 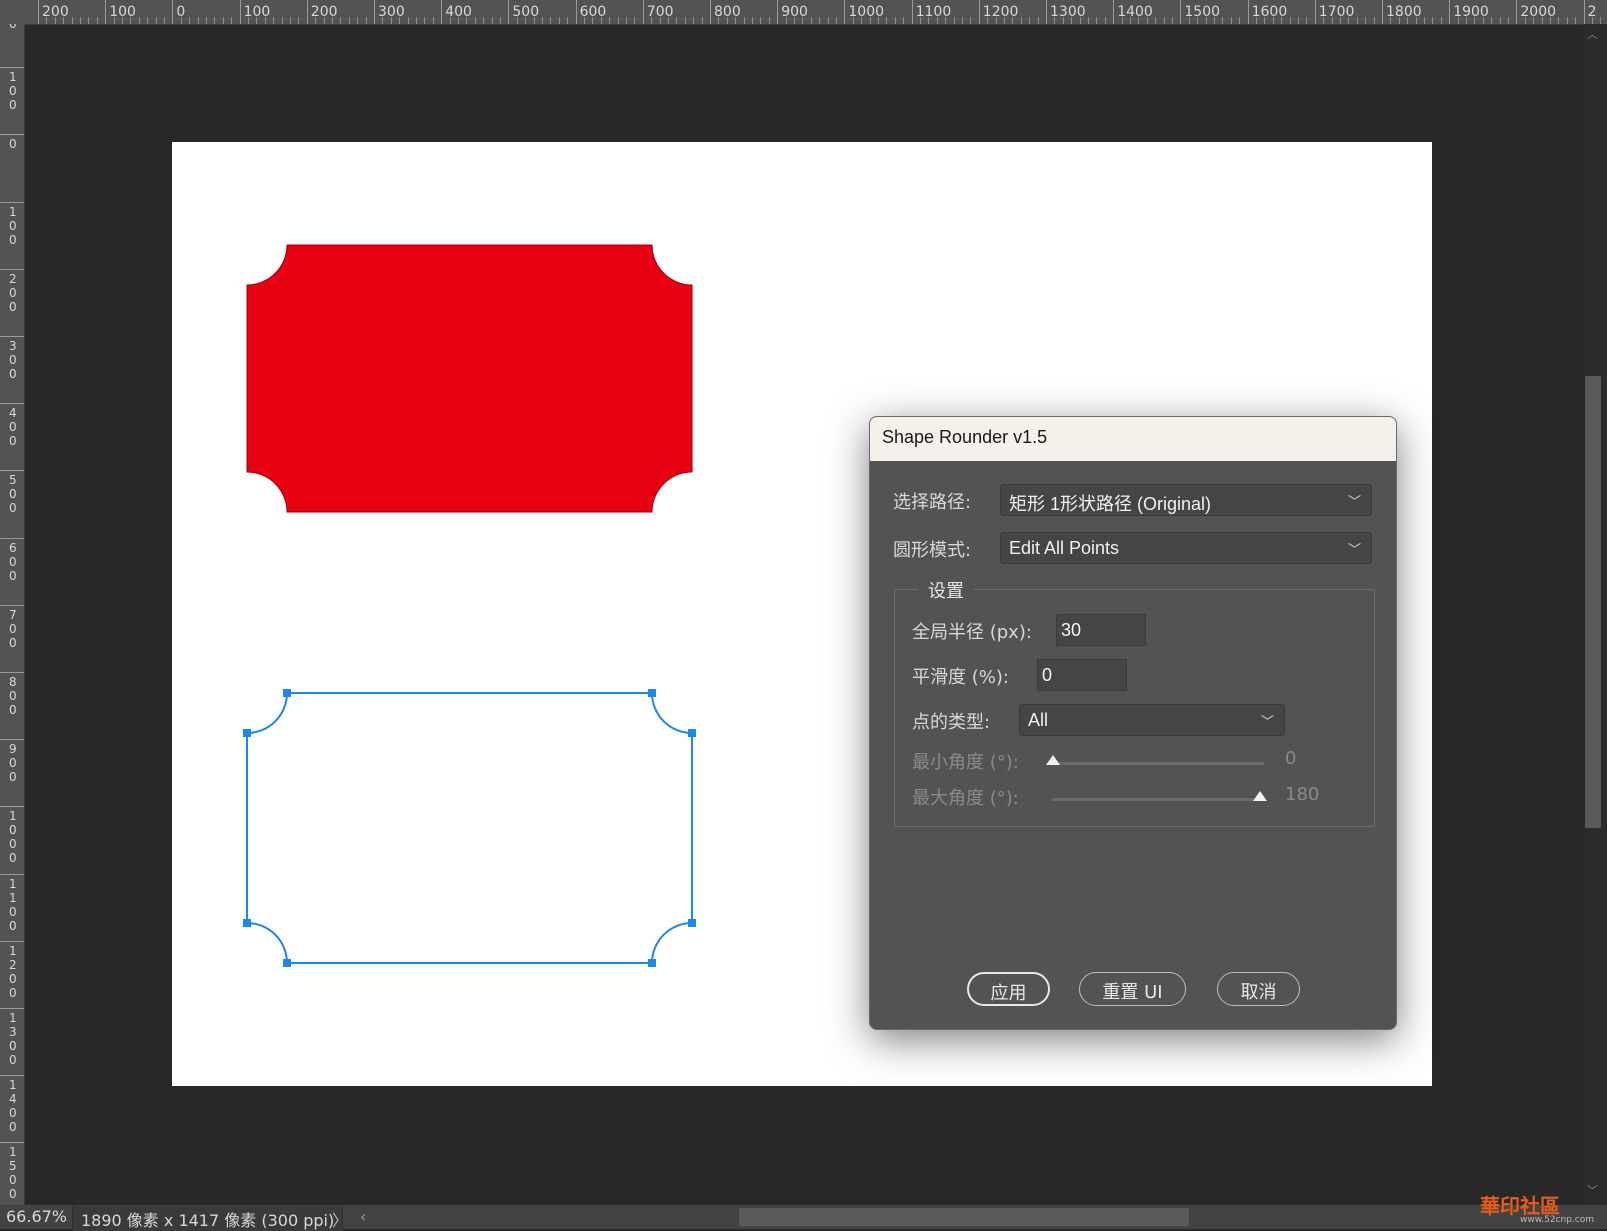 I want to click on ruler-left-tick: 600, so click(x=12, y=571).